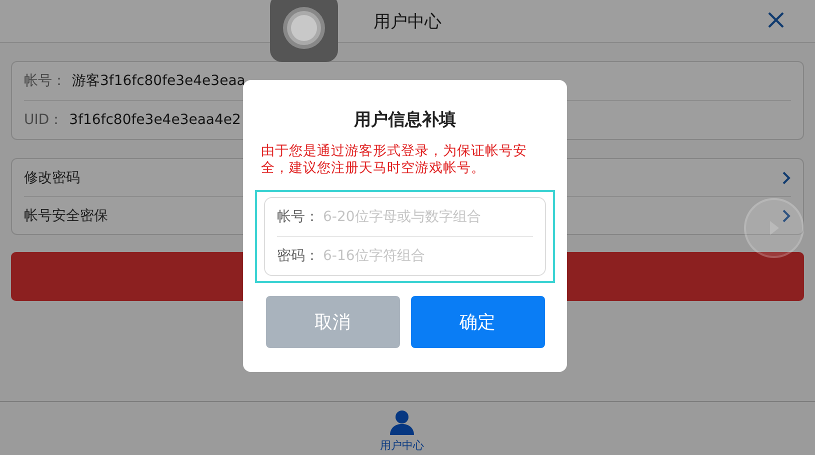  What do you see at coordinates (159, 81) in the screenshot?
I see `info-value: 游客3f16fc80fe3e4e3eaa` at bounding box center [159, 81].